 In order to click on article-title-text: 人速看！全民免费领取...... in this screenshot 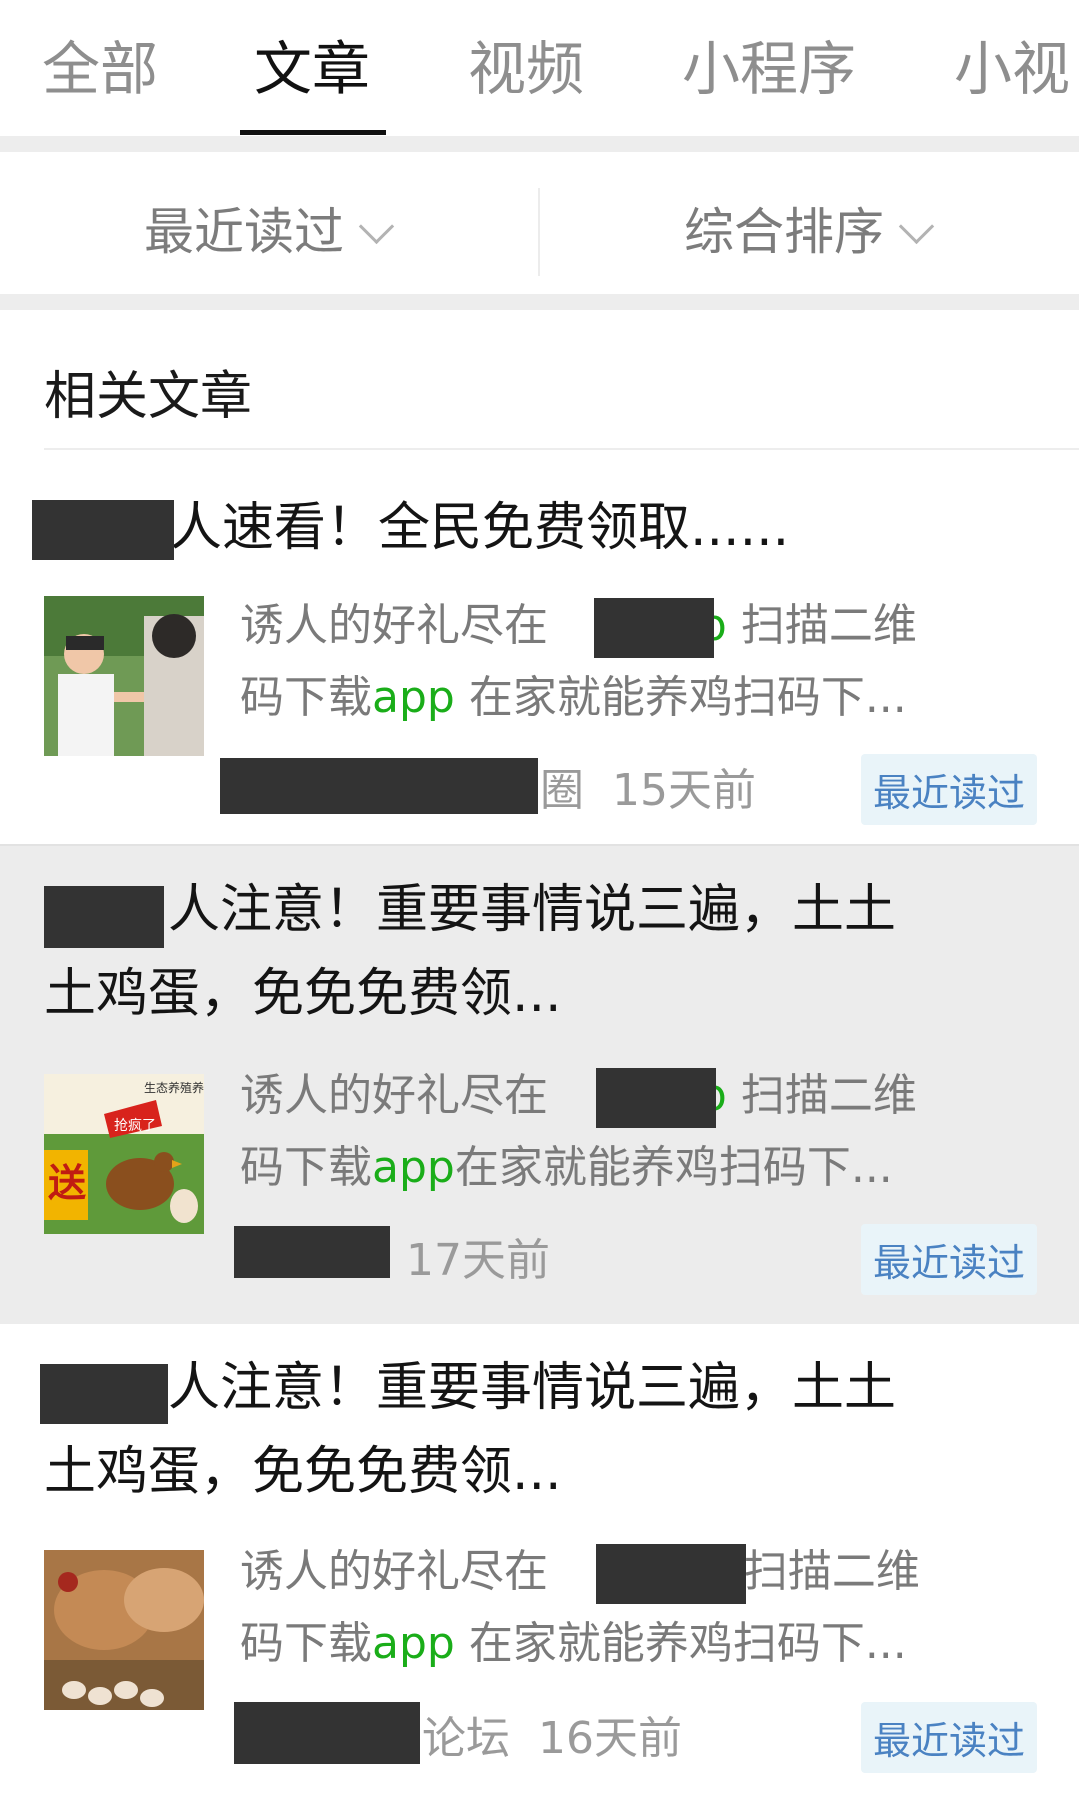, I will do `click(480, 528)`.